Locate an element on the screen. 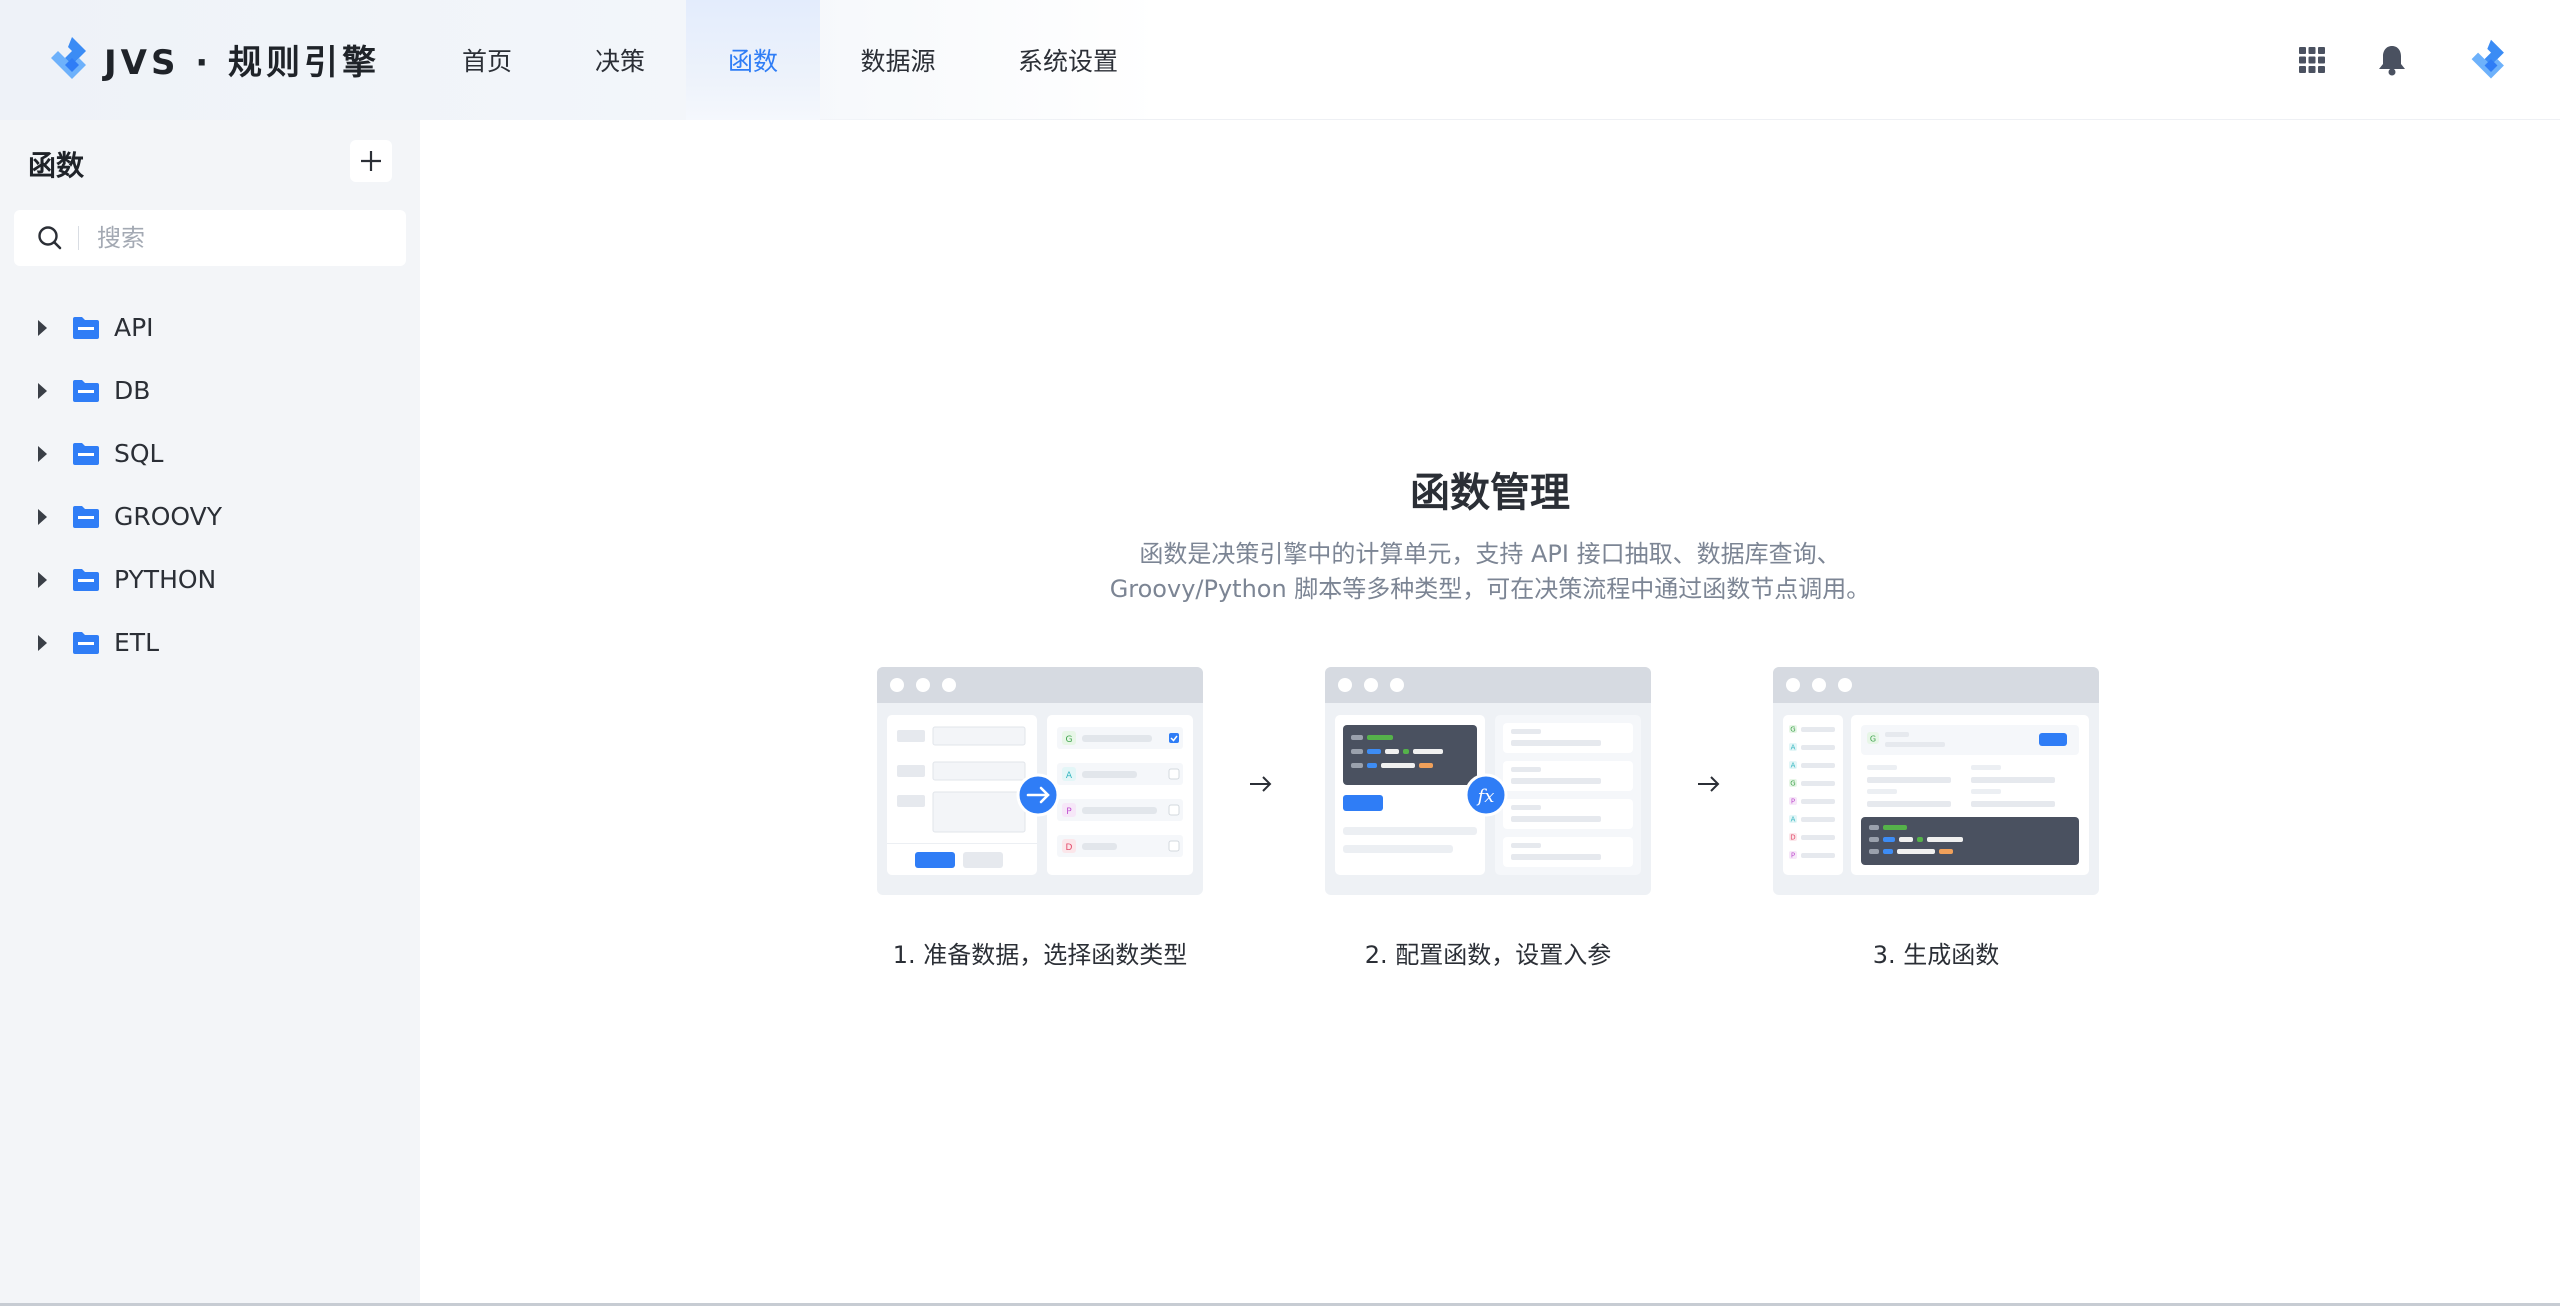  nav-datasource: 数据源 is located at coordinates (898, 60).